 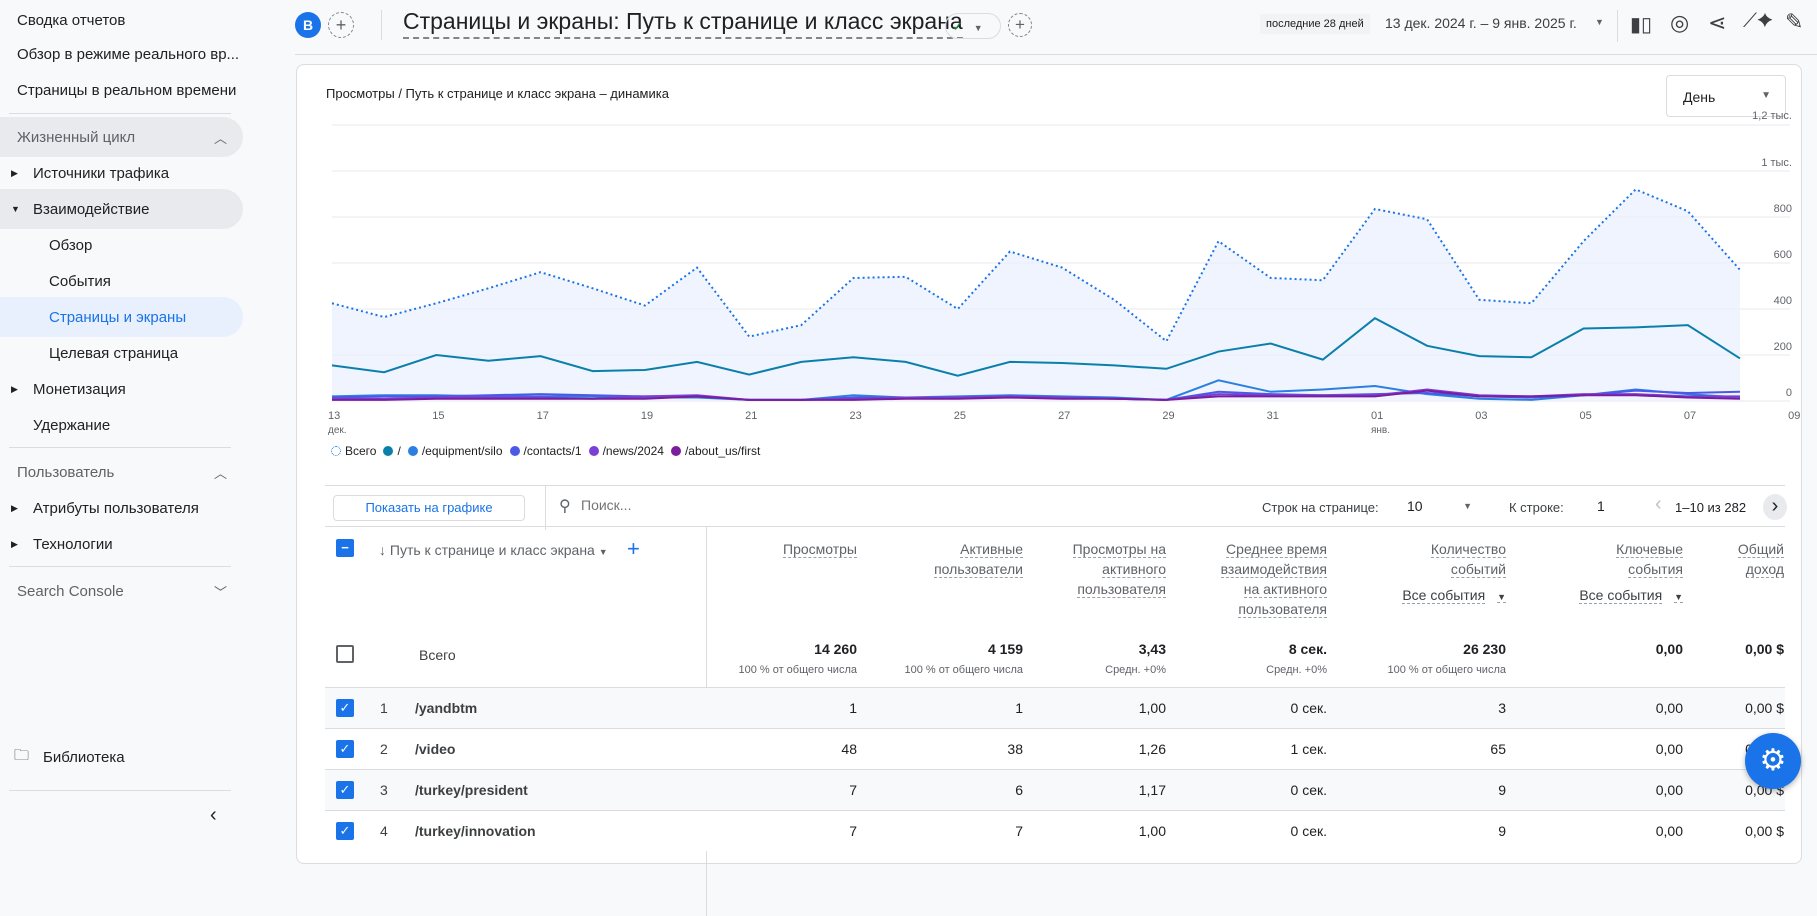 What do you see at coordinates (633, 549) in the screenshot?
I see `add-dimension-icon: +` at bounding box center [633, 549].